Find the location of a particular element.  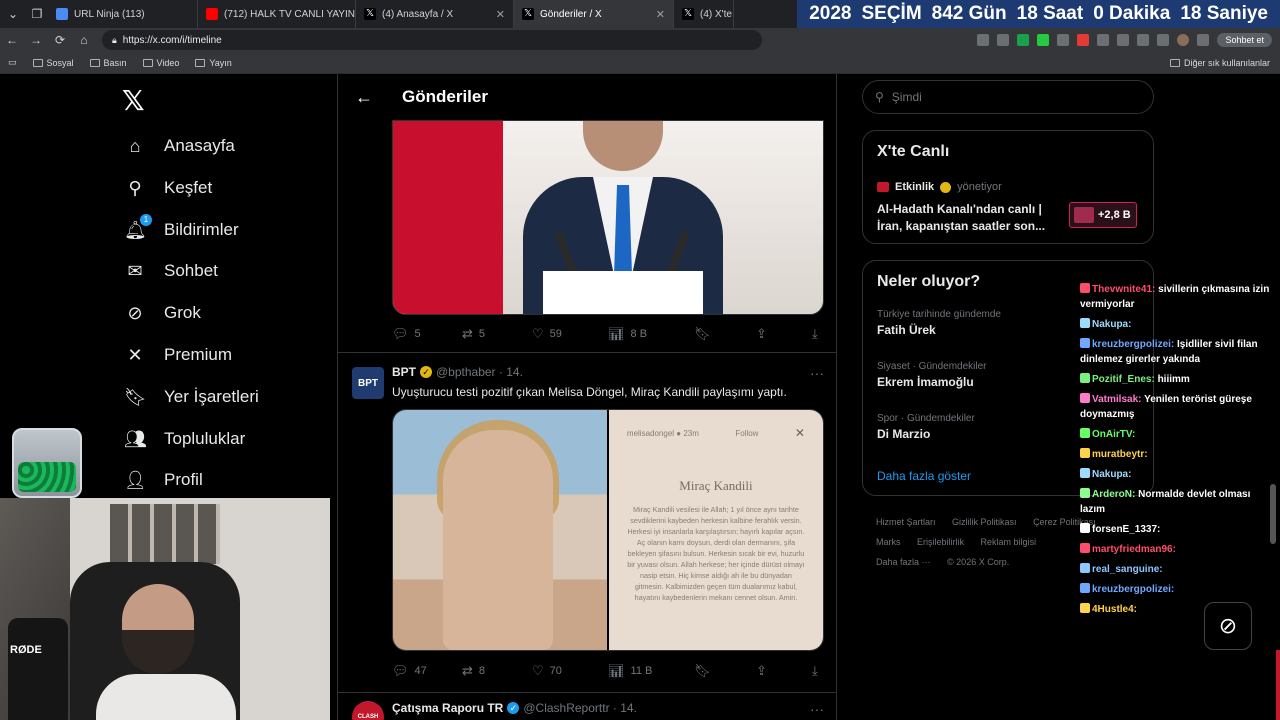

tab-gonderiler-x: 𝕏 Gönderiler / X ✕ is located at coordinates (594, 14).